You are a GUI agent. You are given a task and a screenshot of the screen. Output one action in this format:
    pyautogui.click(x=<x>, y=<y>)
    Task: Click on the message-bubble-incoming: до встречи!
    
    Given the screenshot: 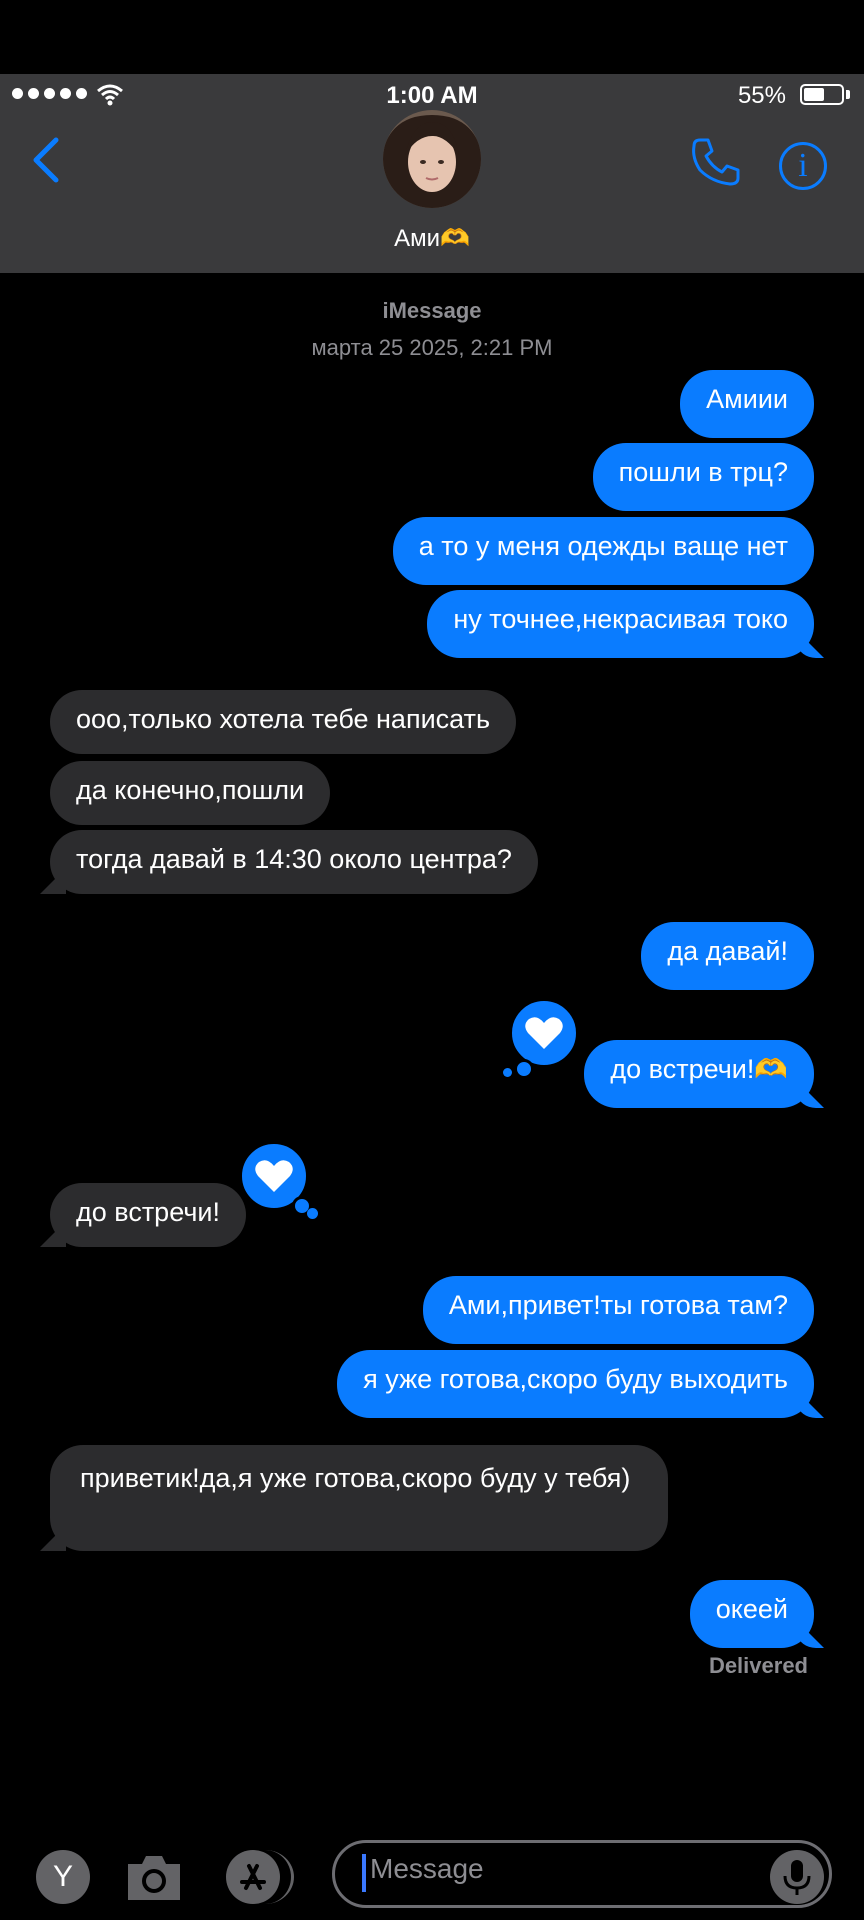 What is the action you would take?
    pyautogui.click(x=148, y=1215)
    